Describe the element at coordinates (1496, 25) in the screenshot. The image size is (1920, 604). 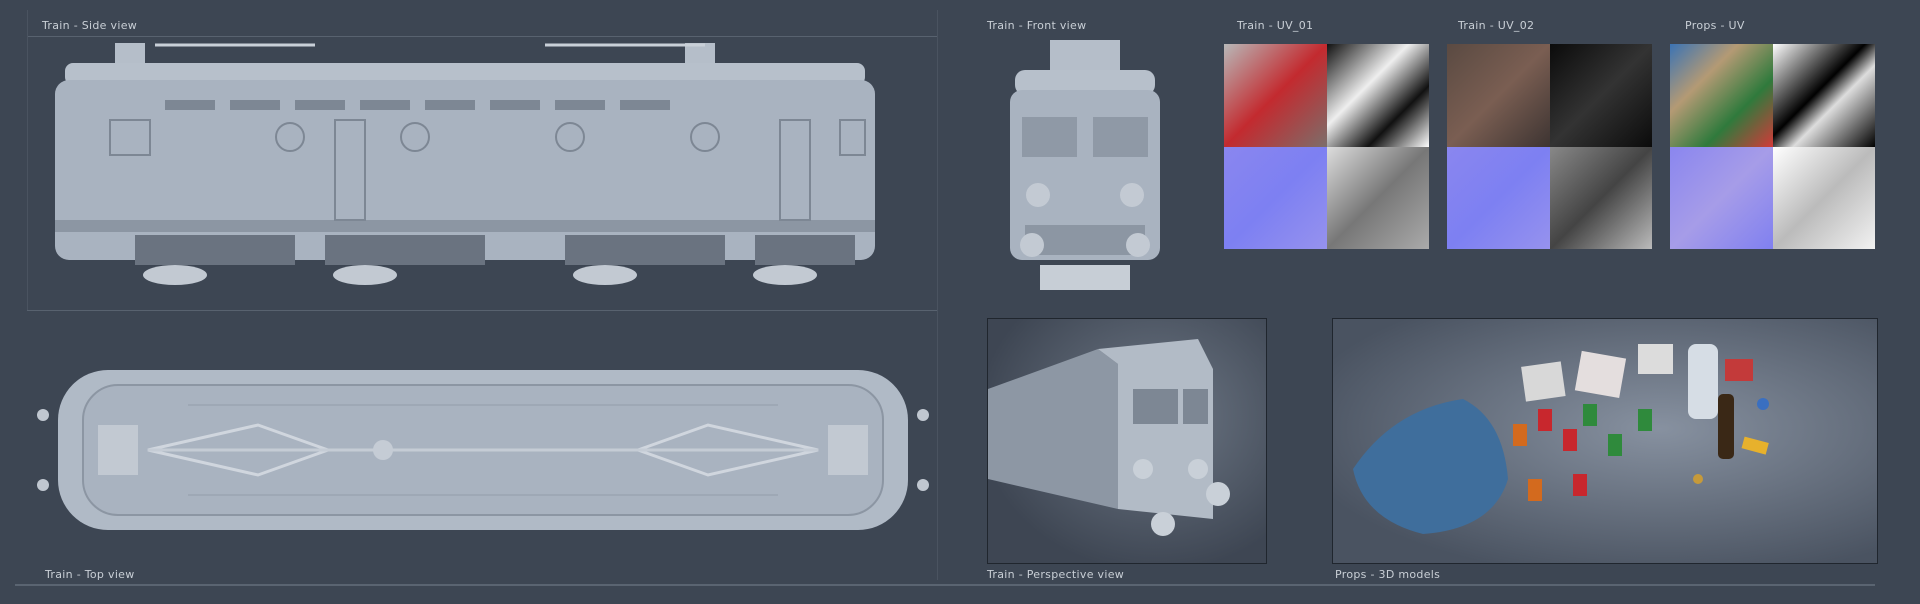
I see `label-uv-02: Train - UV_02` at that location.